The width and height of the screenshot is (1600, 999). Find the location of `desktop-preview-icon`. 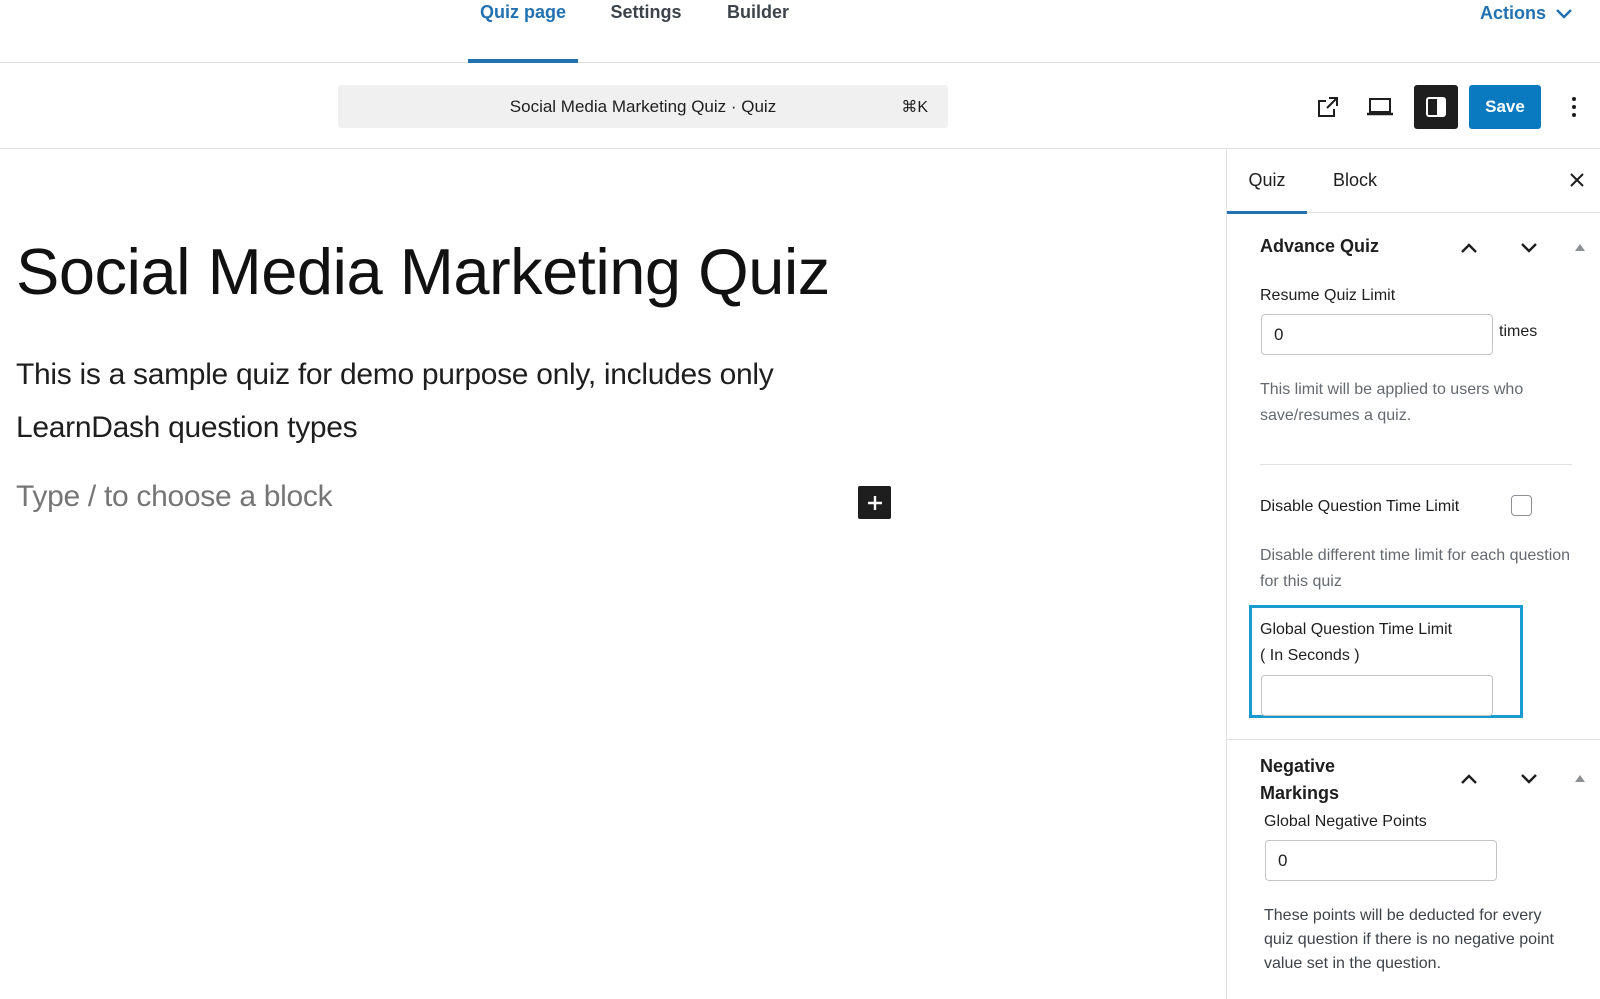

desktop-preview-icon is located at coordinates (1380, 107).